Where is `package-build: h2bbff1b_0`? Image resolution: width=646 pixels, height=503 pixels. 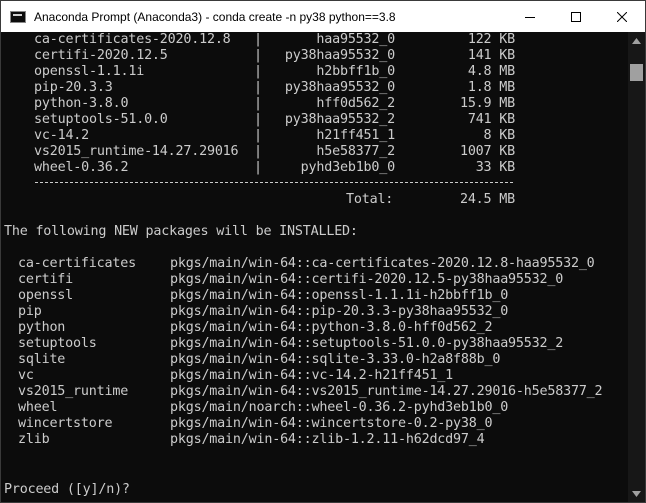
package-build: h2bbff1b_0 is located at coordinates (355, 71).